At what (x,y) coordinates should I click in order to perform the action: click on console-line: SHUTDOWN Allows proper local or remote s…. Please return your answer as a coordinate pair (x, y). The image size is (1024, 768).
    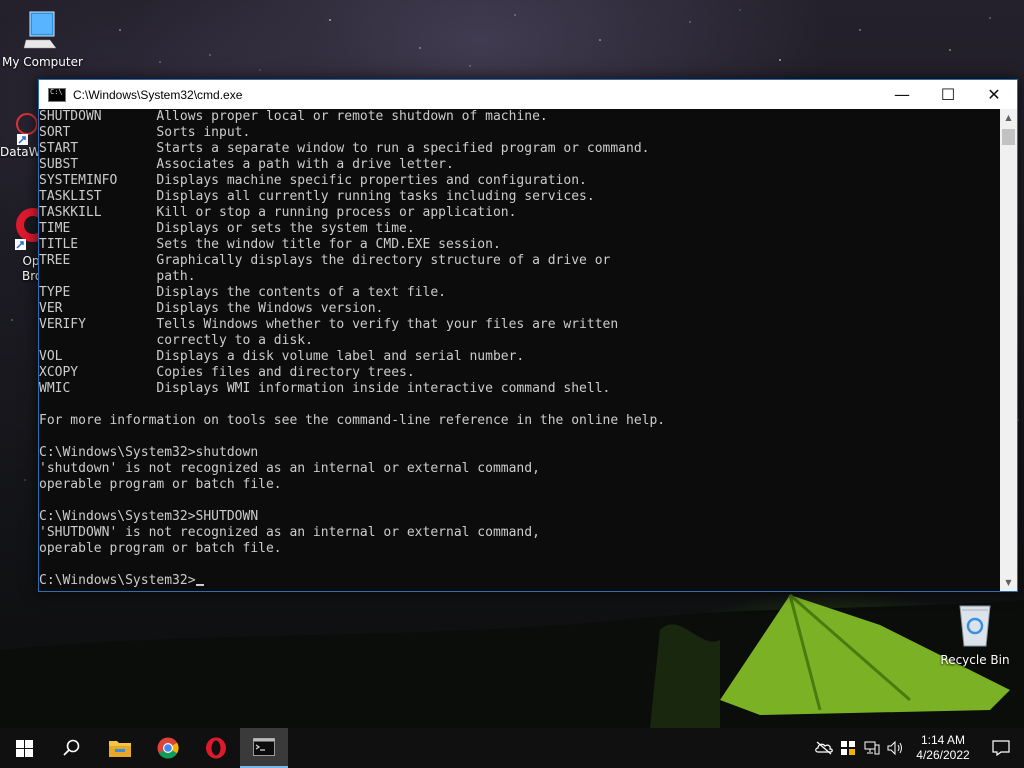
    Looking at the image, I should click on (293, 116).